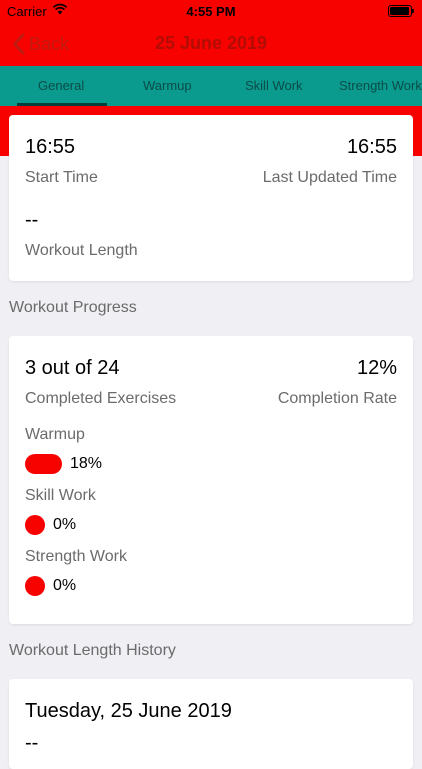 This screenshot has width=422, height=769. What do you see at coordinates (61, 177) in the screenshot?
I see `start-time-label: Start Time` at bounding box center [61, 177].